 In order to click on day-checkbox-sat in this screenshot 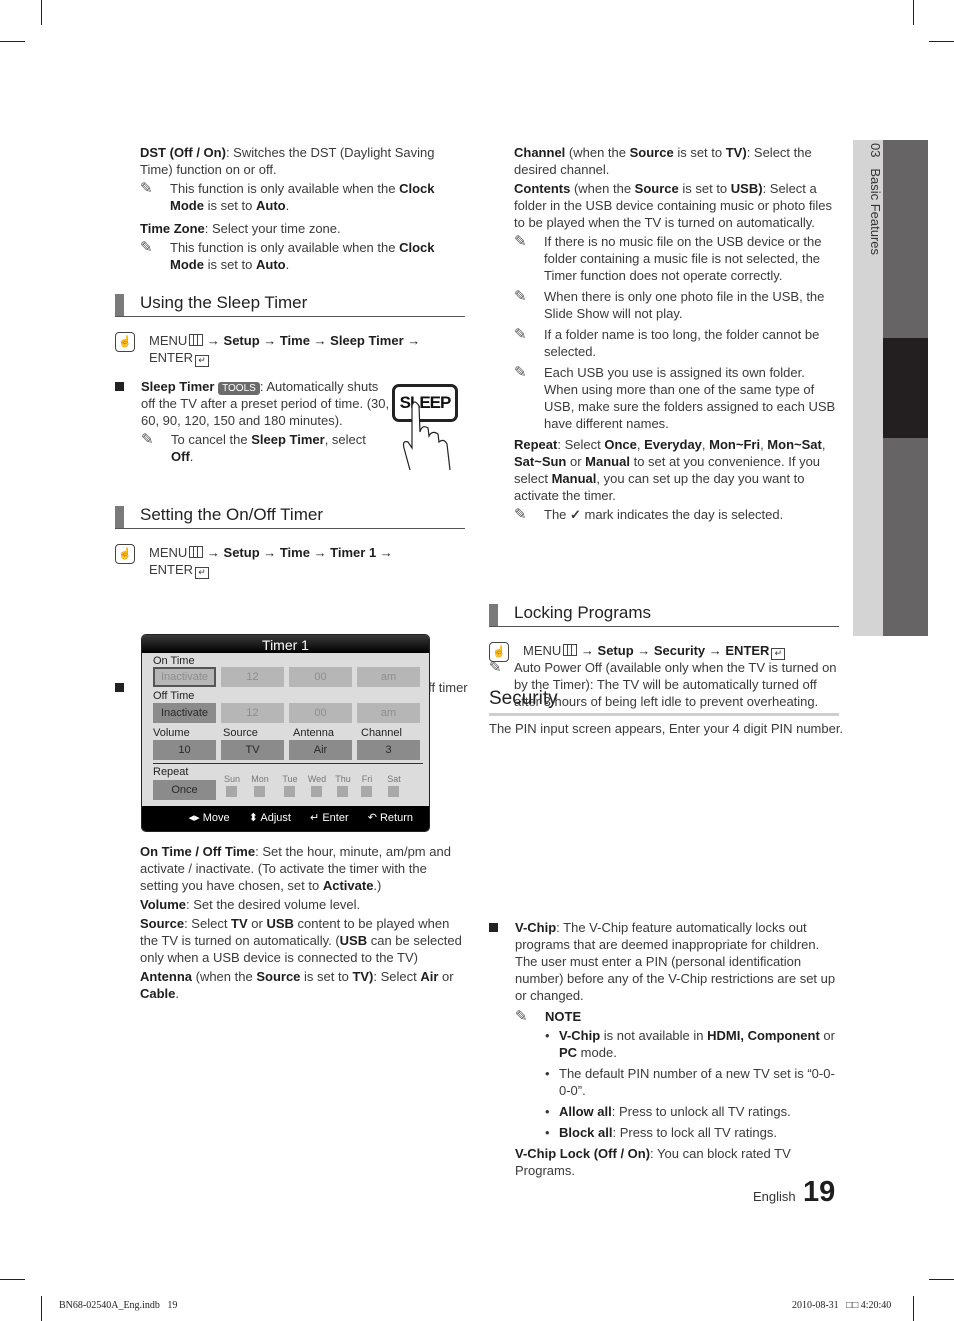, I will do `click(393, 791)`.